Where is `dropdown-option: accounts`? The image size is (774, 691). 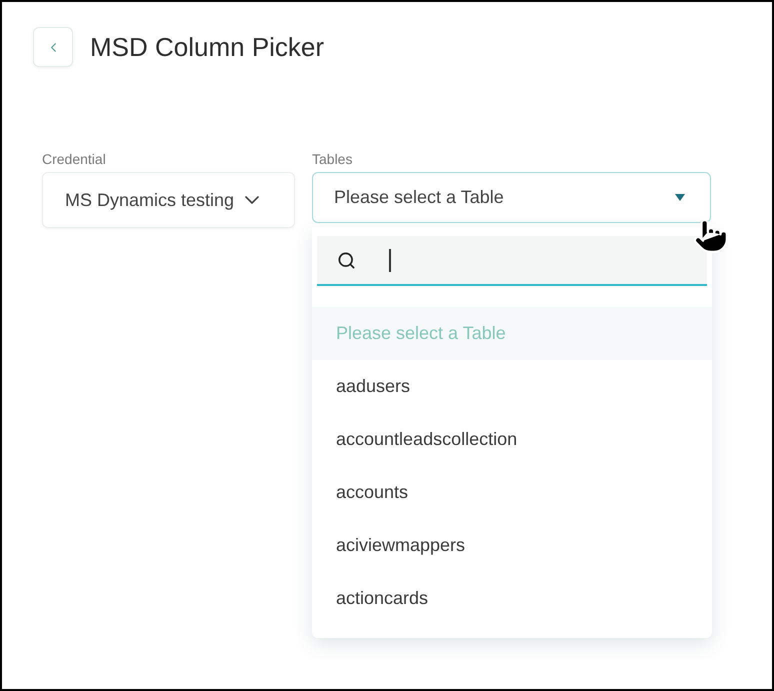
dropdown-option: accounts is located at coordinates (512, 492).